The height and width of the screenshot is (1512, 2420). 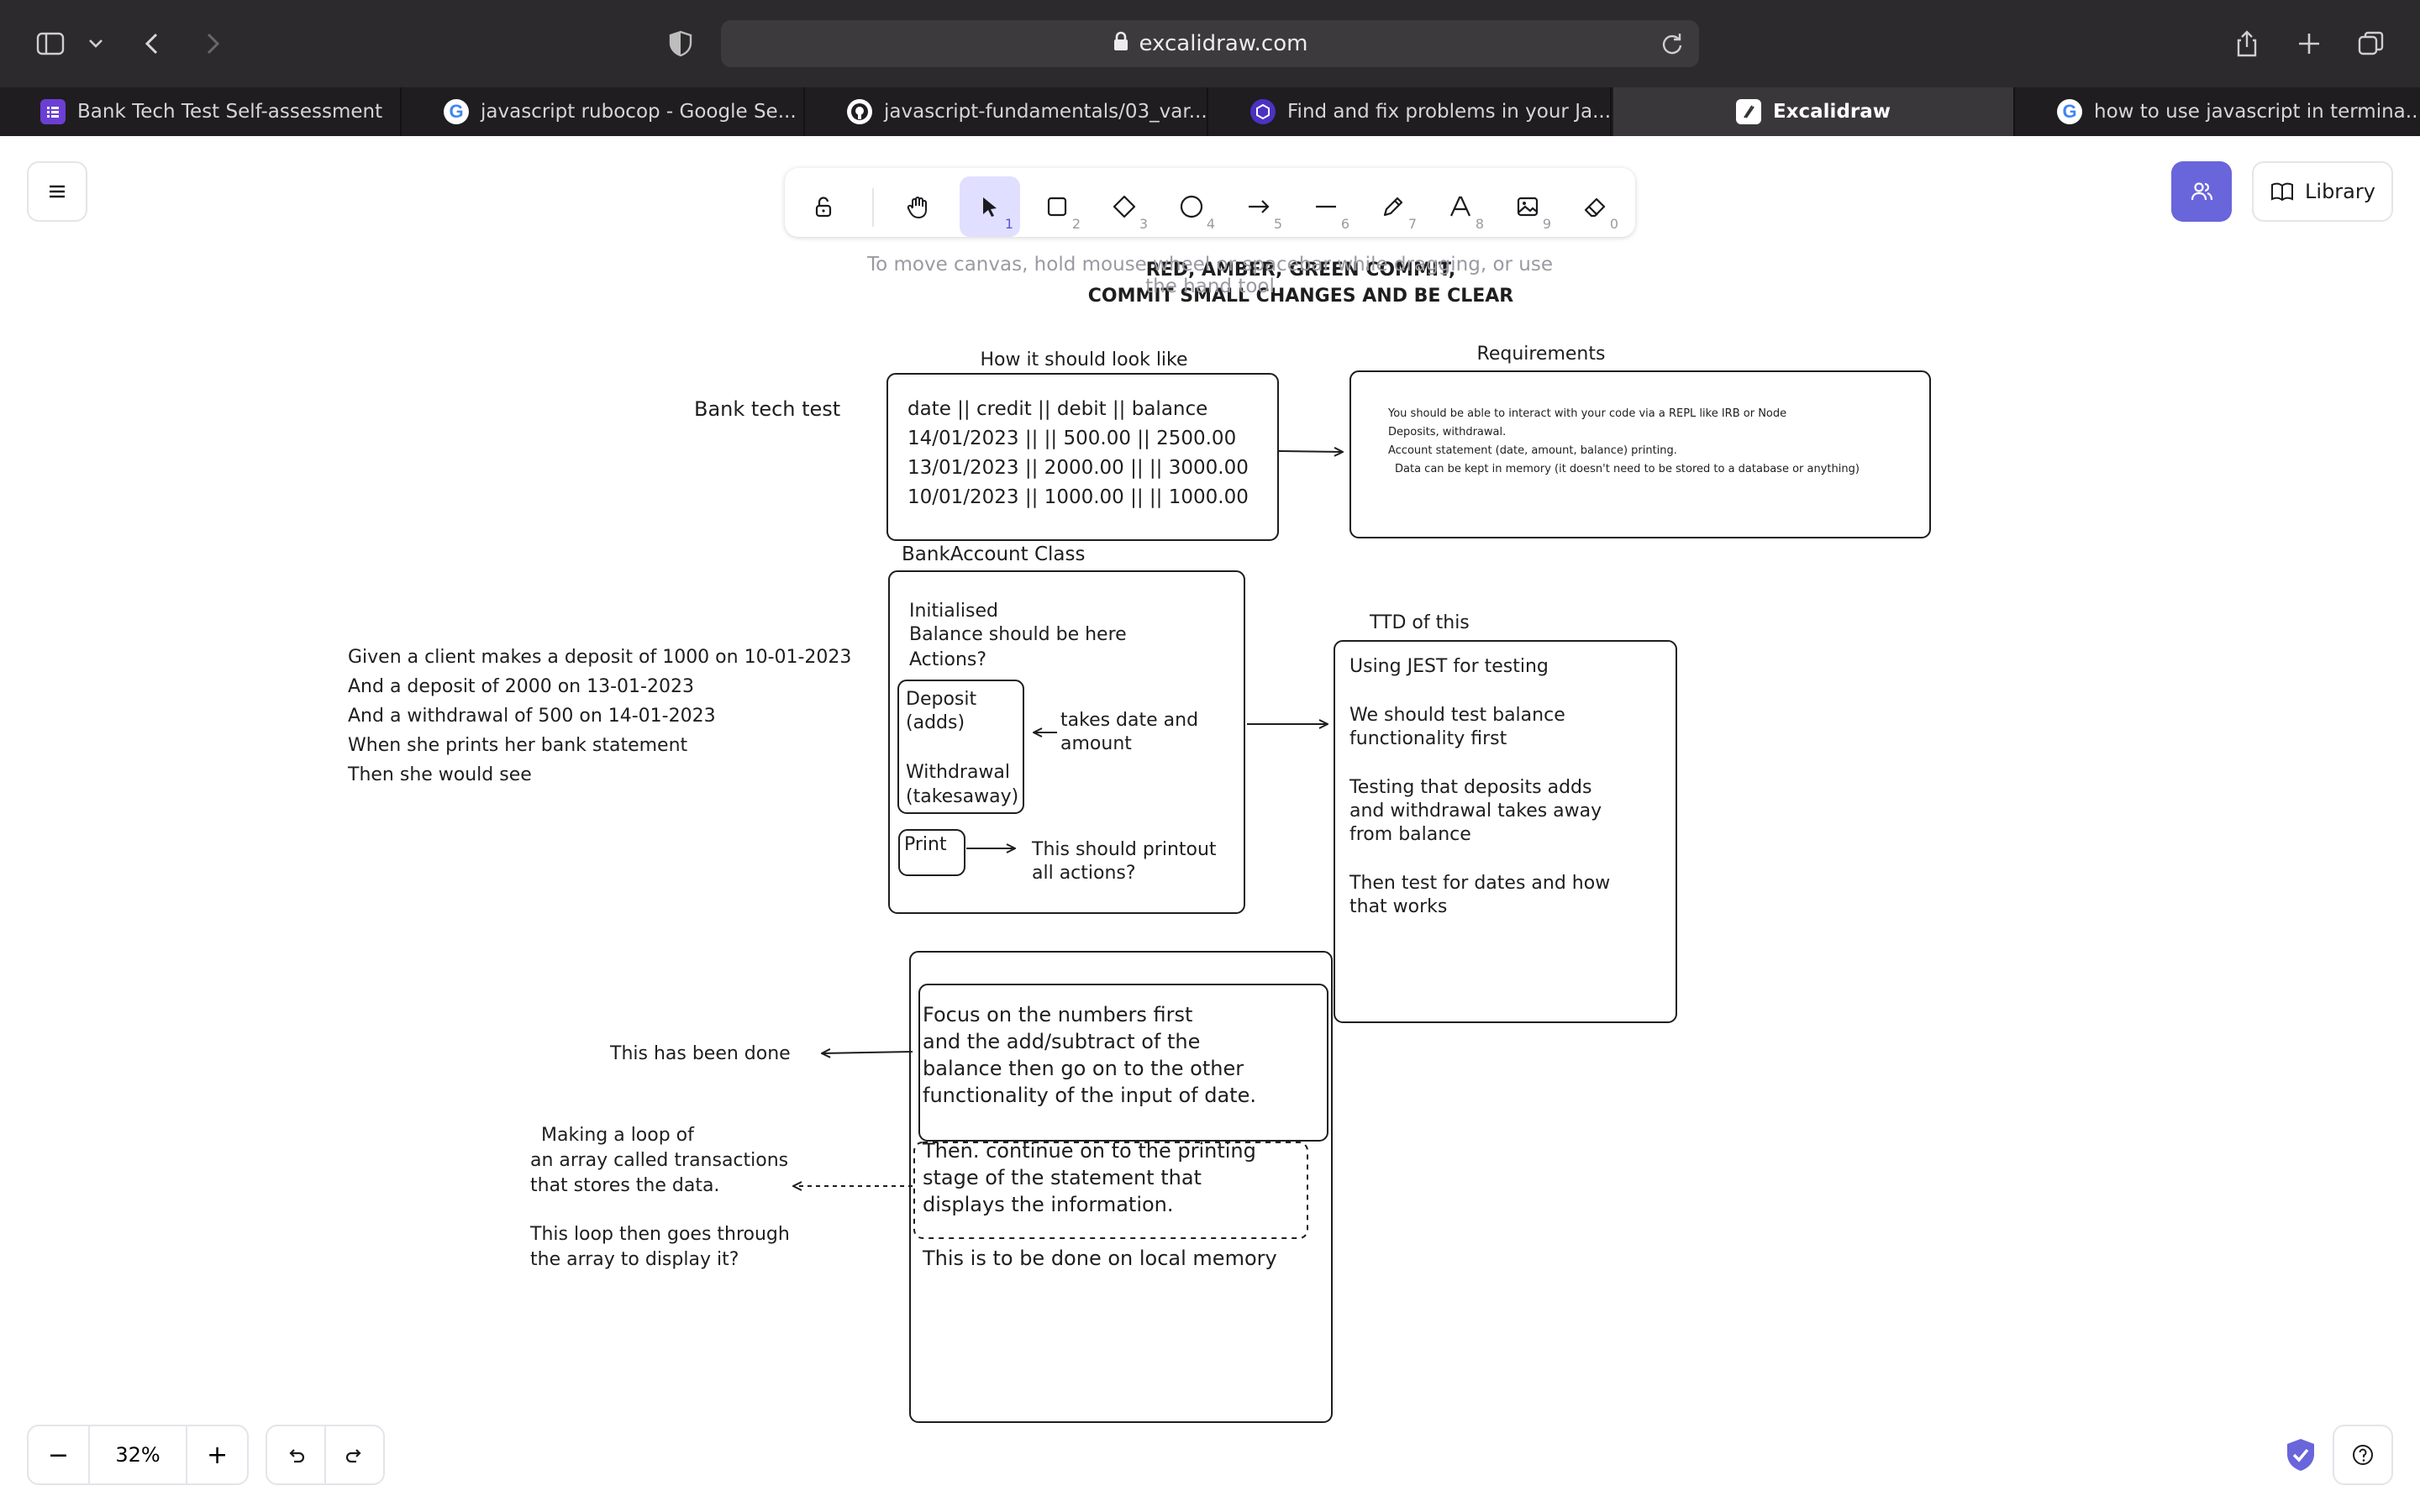 What do you see at coordinates (962, 796) in the screenshot?
I see `withdrawal-line: (takesaway)` at bounding box center [962, 796].